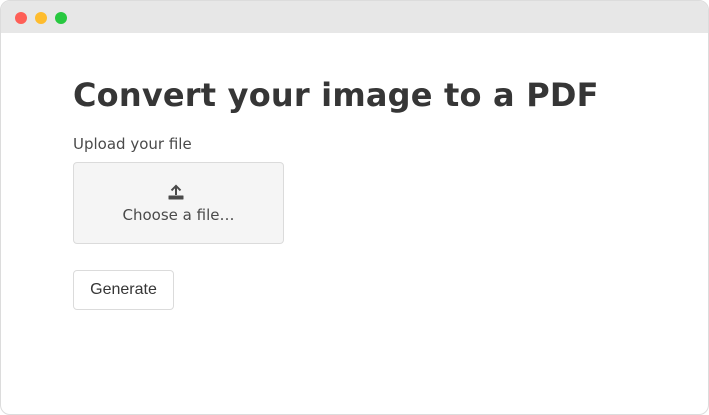 The height and width of the screenshot is (415, 709). I want to click on upload-icon, so click(176, 192).